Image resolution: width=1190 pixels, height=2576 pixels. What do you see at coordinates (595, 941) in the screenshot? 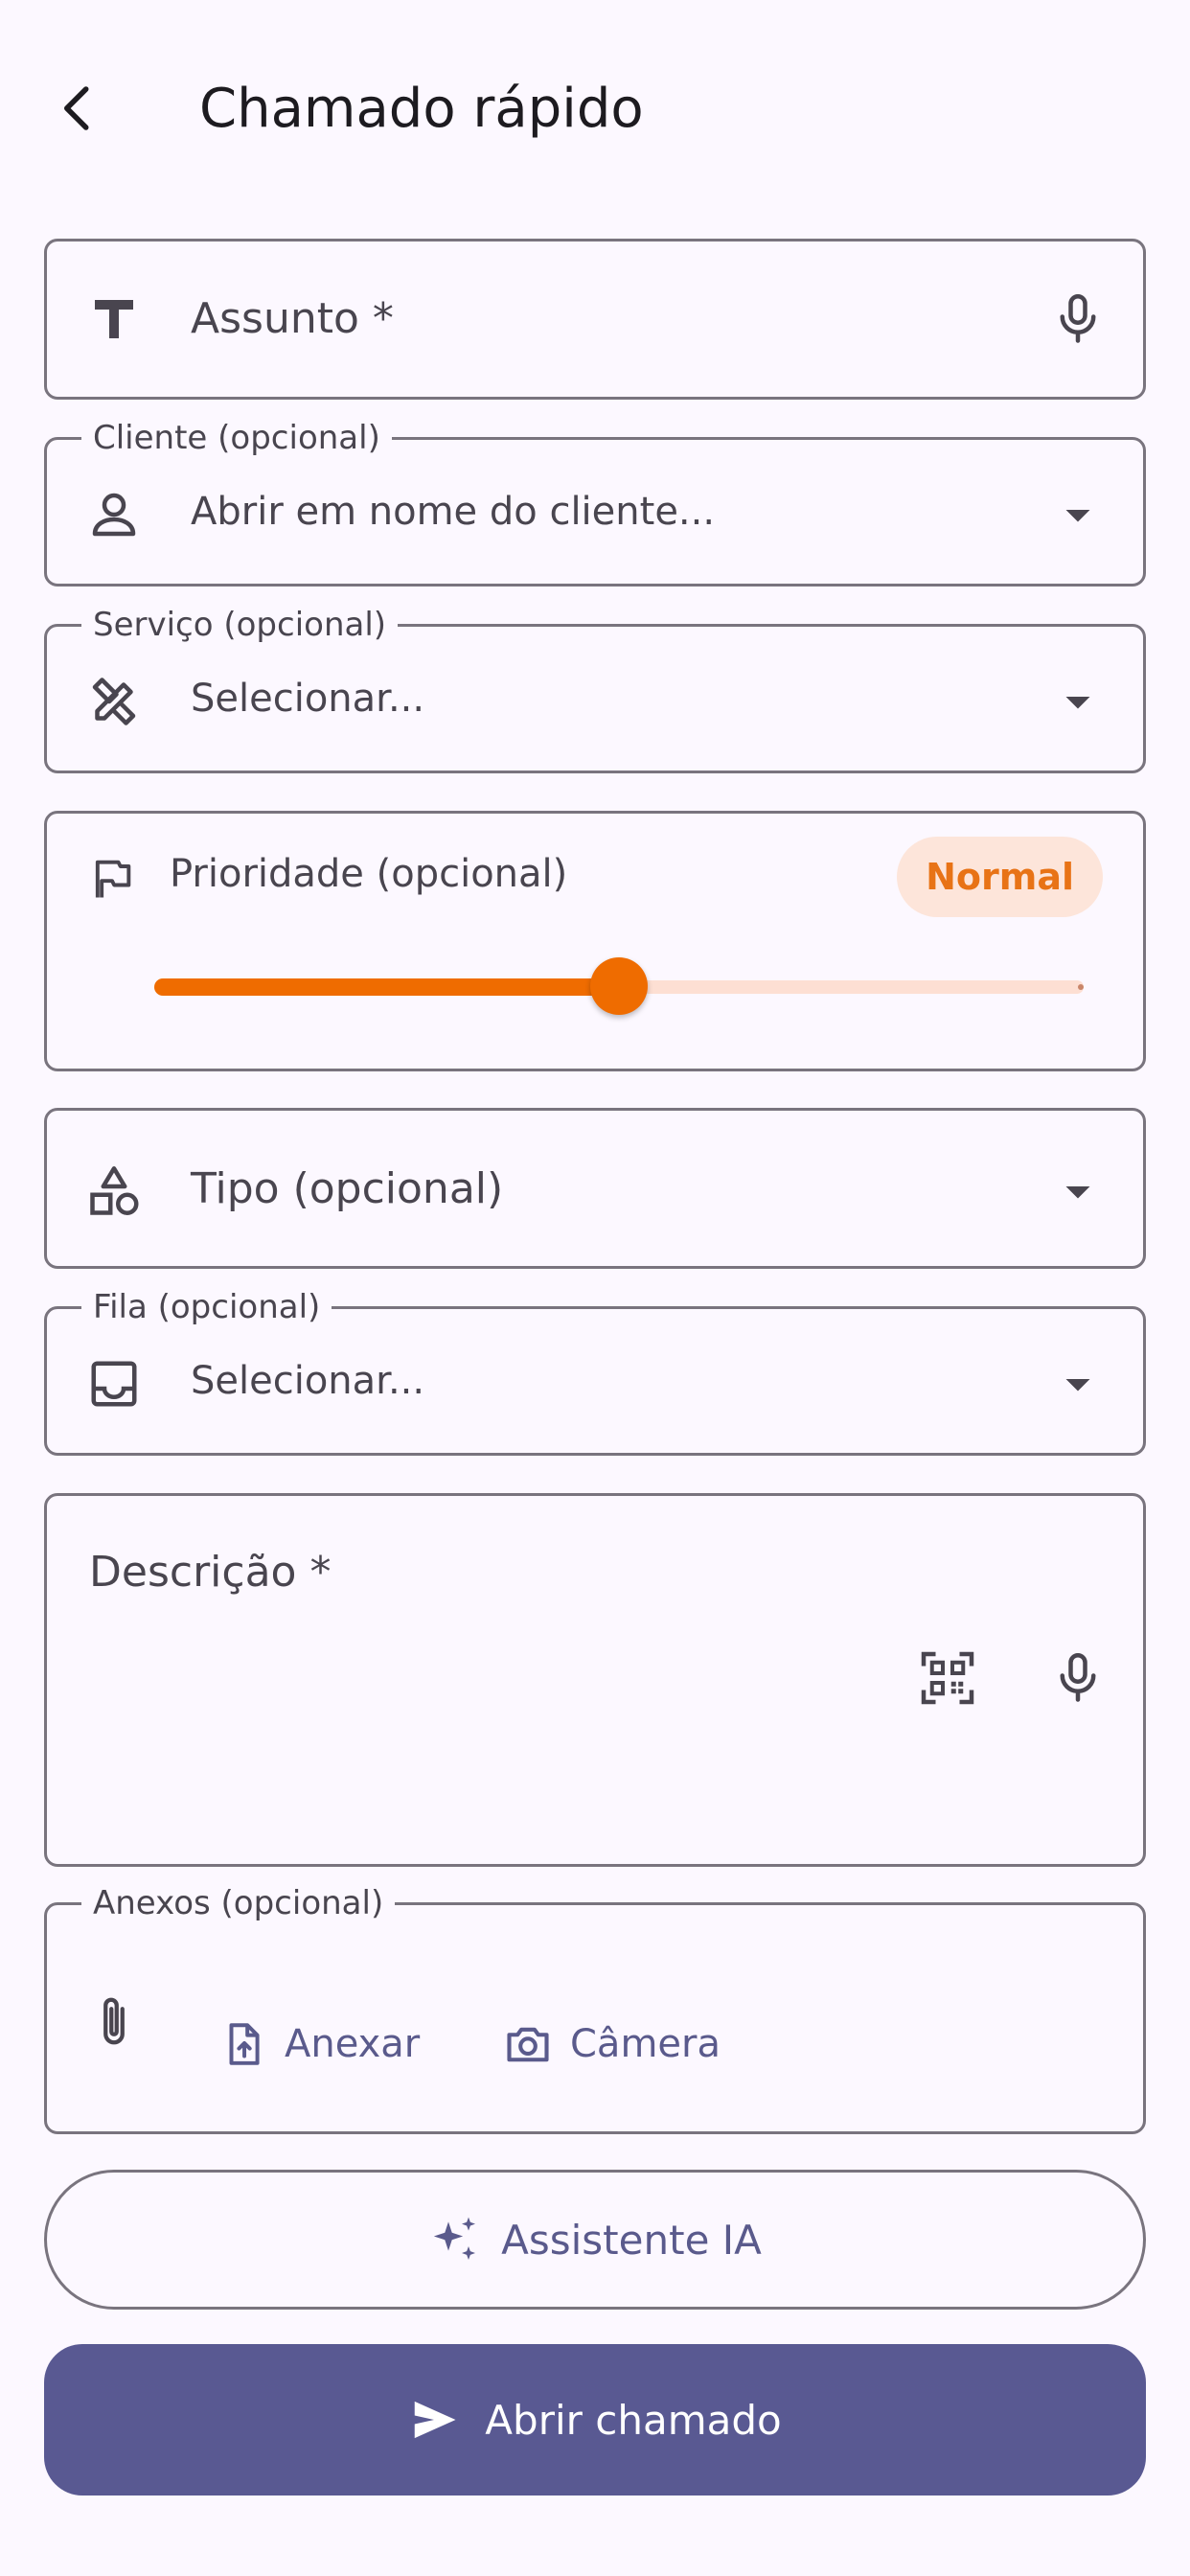
I see `priority-card: Prioridade (opcional) Normal` at bounding box center [595, 941].